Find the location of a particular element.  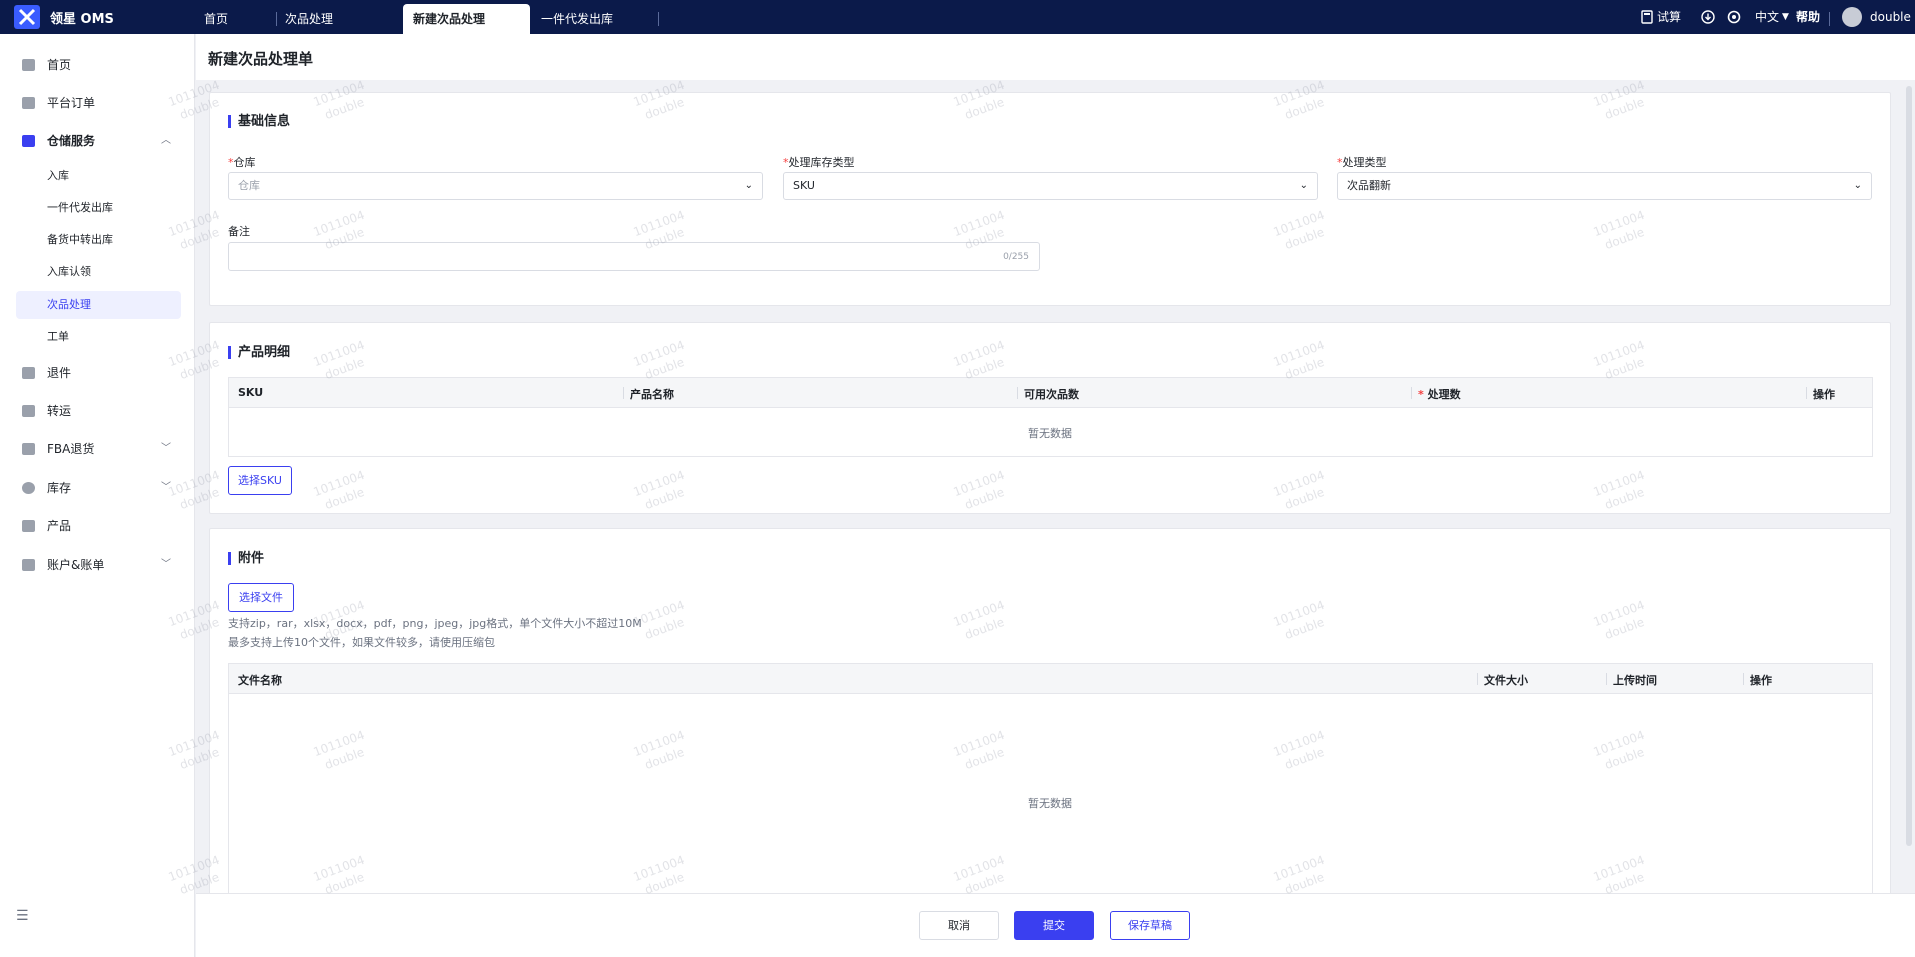

process-type-select: 次品翻新 ⌄ is located at coordinates (1604, 186).